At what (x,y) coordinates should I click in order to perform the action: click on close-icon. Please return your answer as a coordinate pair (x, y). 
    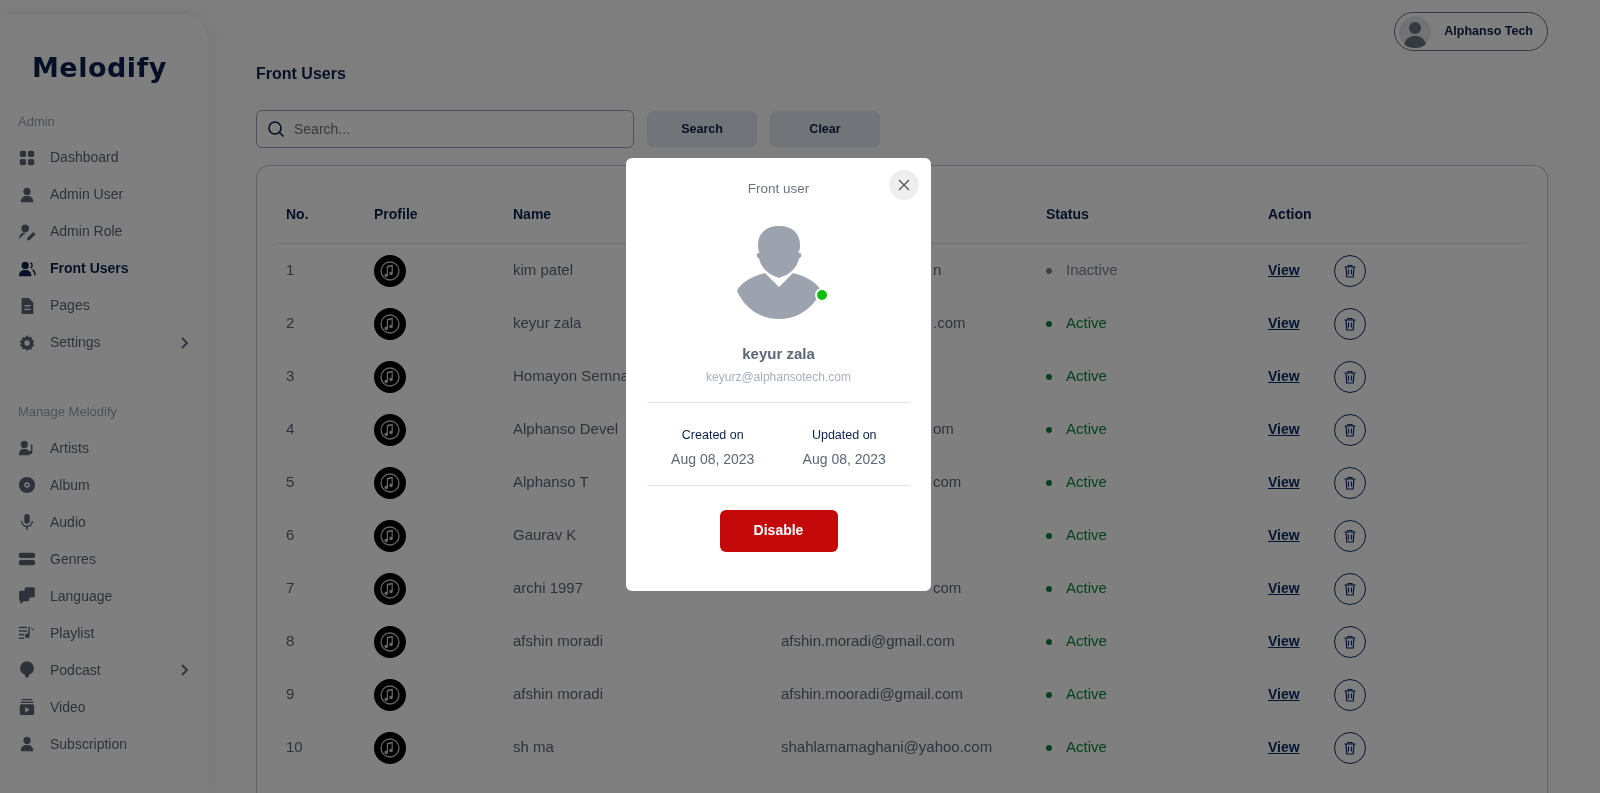
    Looking at the image, I should click on (904, 185).